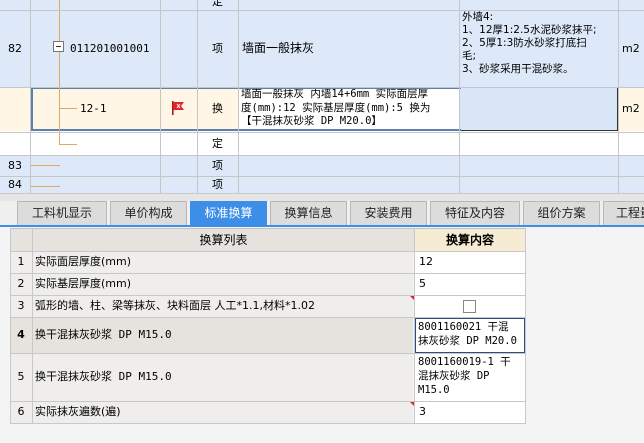 This screenshot has width=644, height=443. What do you see at coordinates (471, 262) in the screenshot?
I see `actual-surface-thickness-value: 12` at bounding box center [471, 262].